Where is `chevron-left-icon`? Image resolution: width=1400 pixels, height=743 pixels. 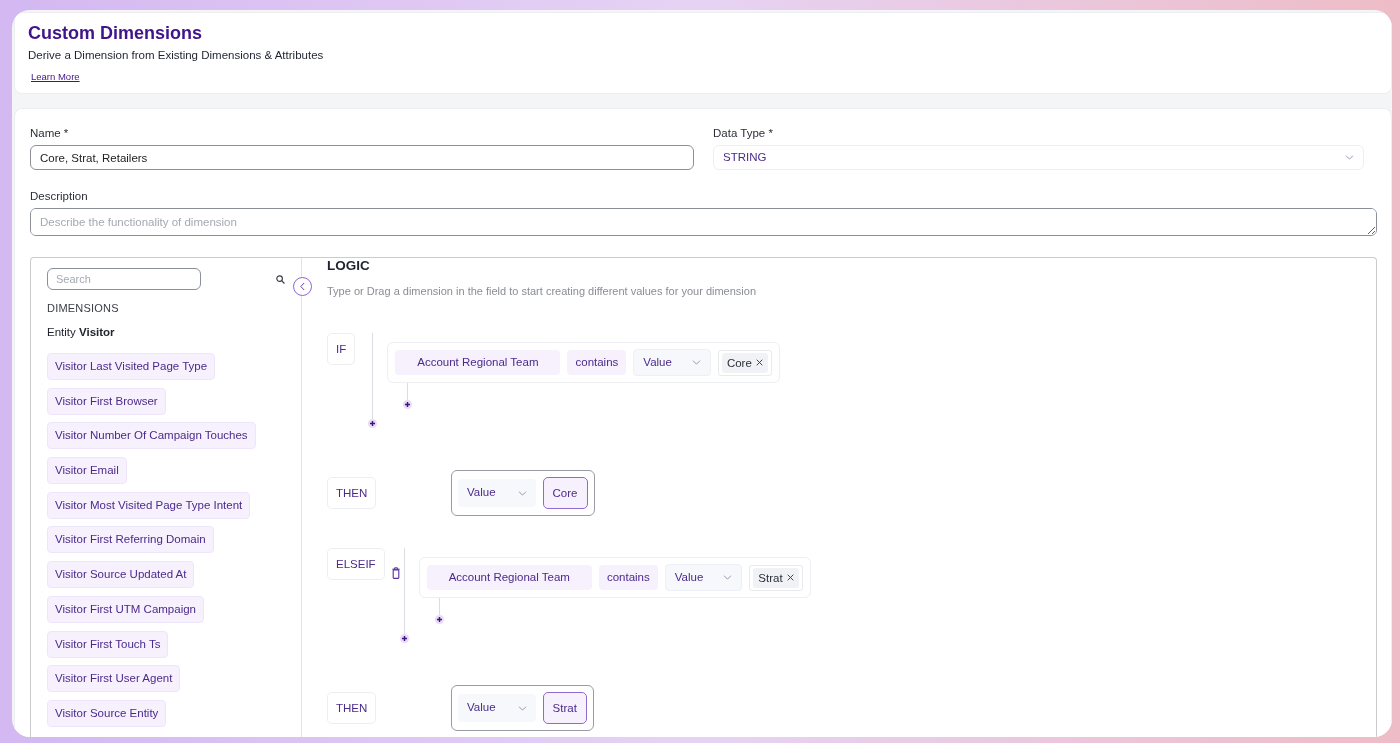 chevron-left-icon is located at coordinates (302, 286).